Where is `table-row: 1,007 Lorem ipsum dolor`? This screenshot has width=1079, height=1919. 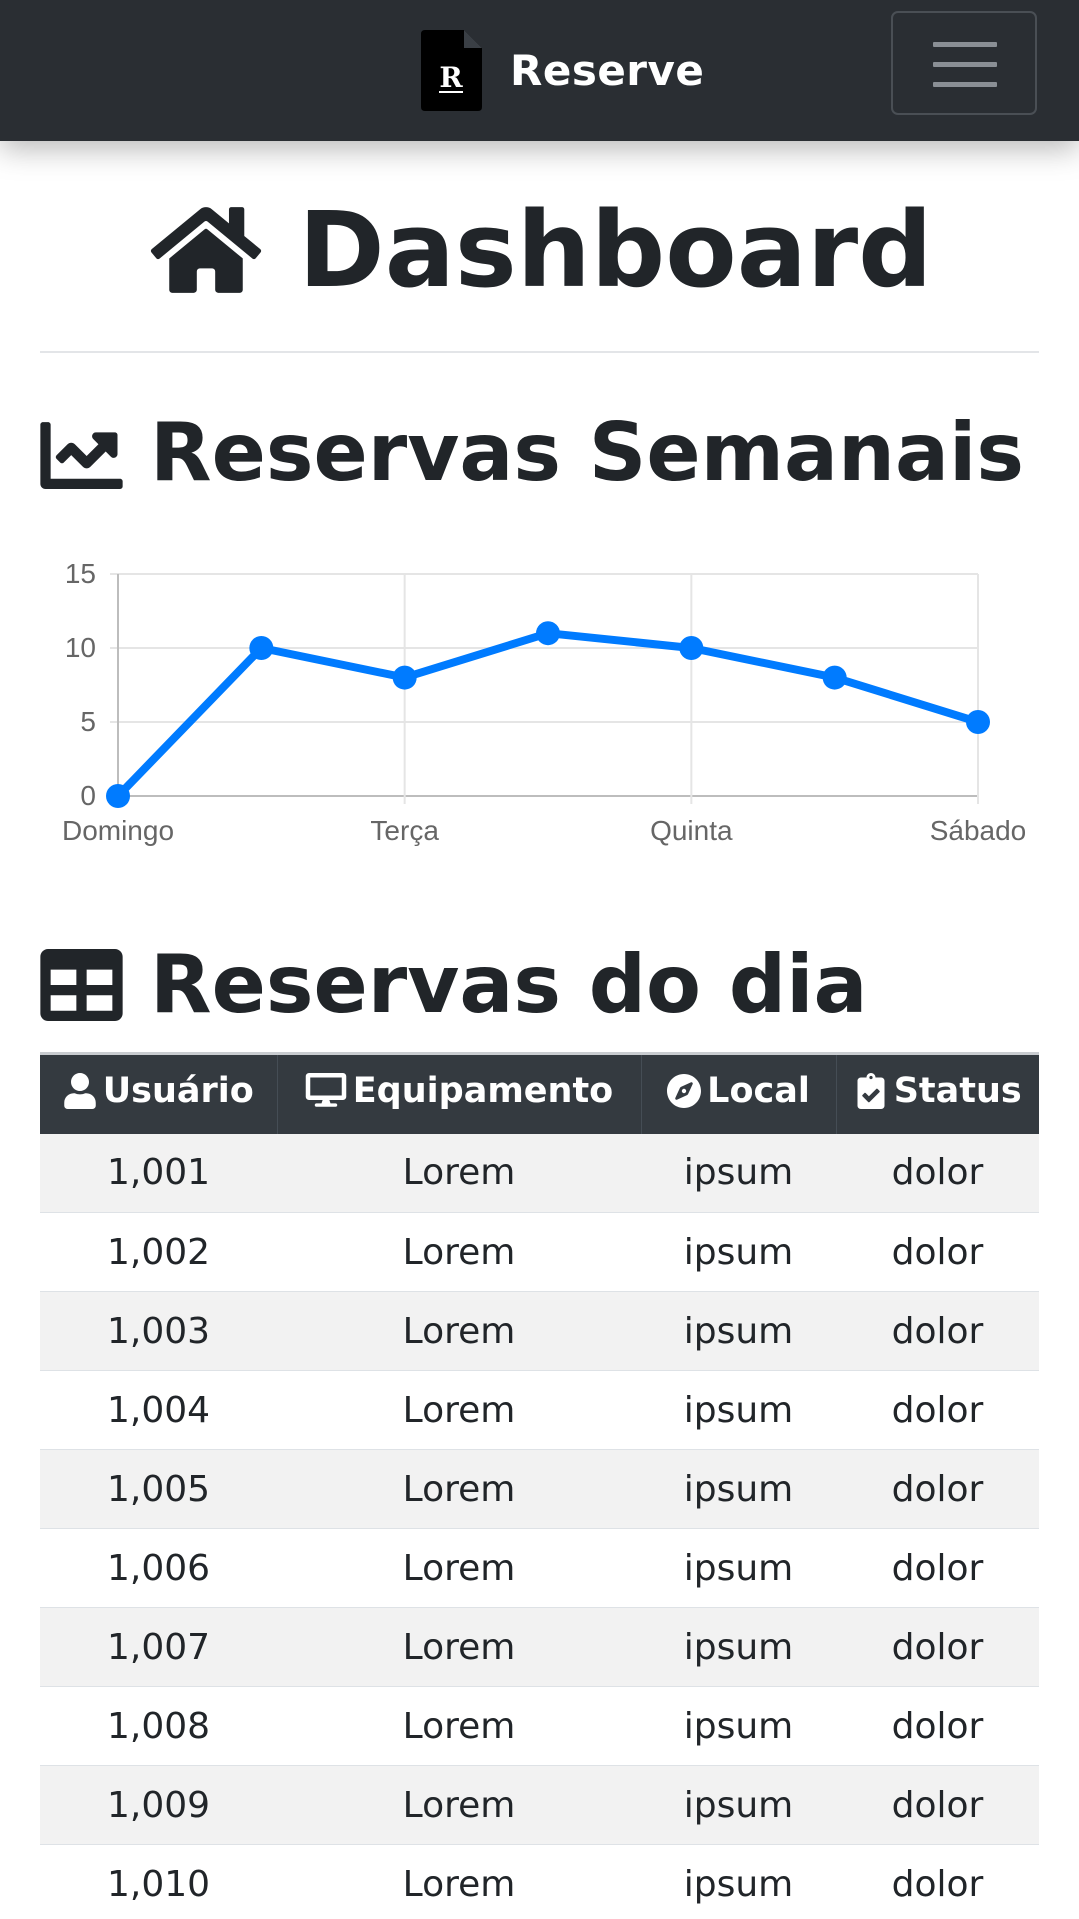
table-row: 1,007 Lorem ipsum dolor is located at coordinates (539, 1647).